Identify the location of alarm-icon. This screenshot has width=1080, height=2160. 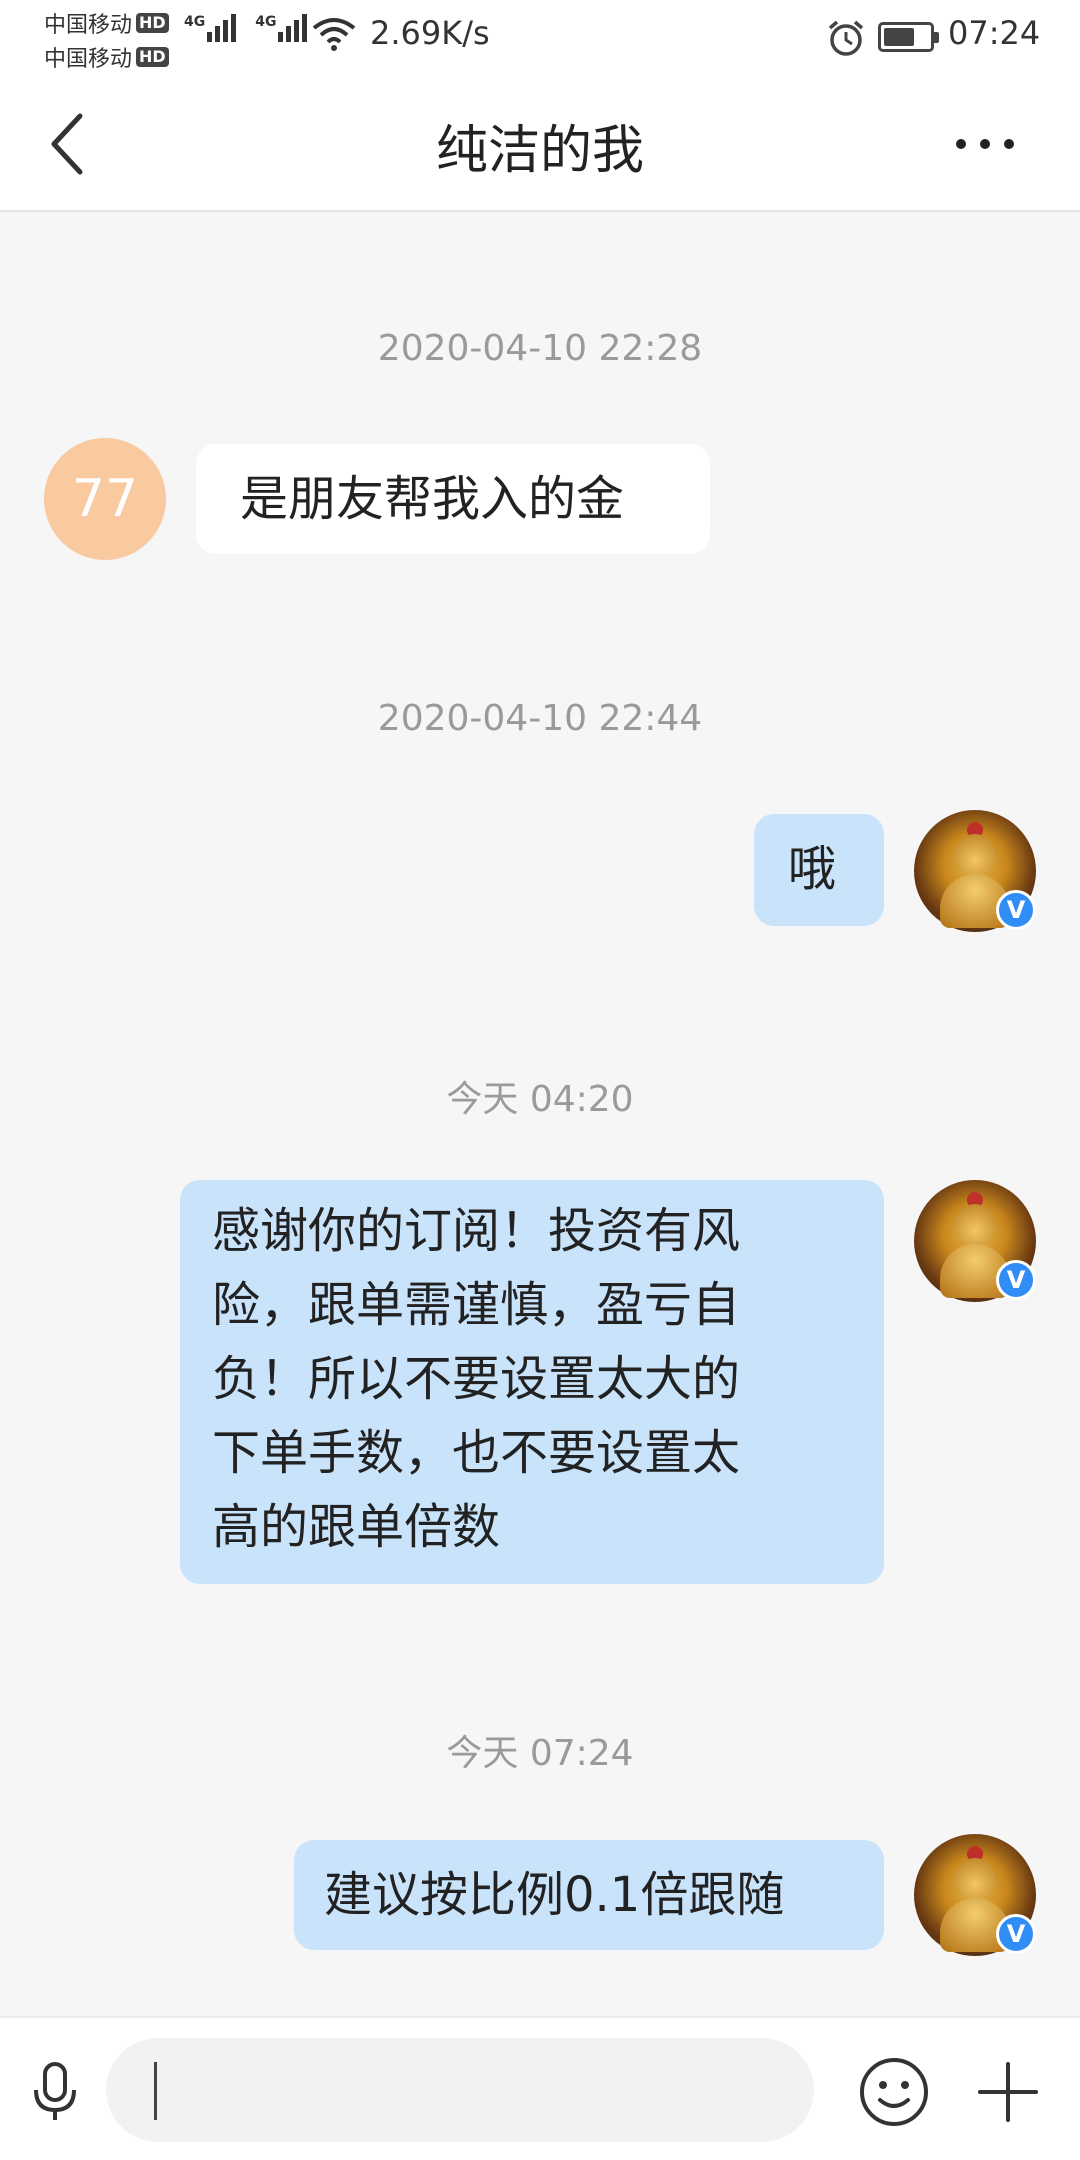
(846, 38).